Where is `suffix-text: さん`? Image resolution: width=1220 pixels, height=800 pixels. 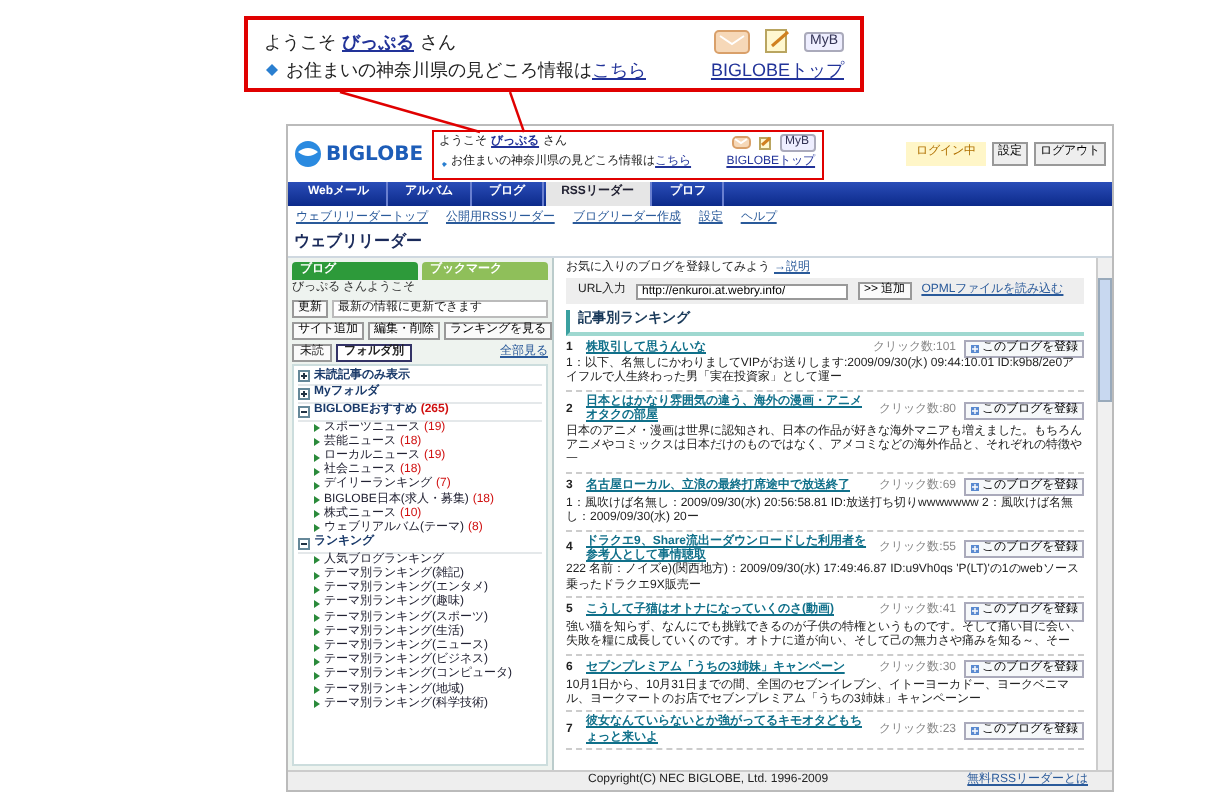
suffix-text: さん is located at coordinates (438, 42).